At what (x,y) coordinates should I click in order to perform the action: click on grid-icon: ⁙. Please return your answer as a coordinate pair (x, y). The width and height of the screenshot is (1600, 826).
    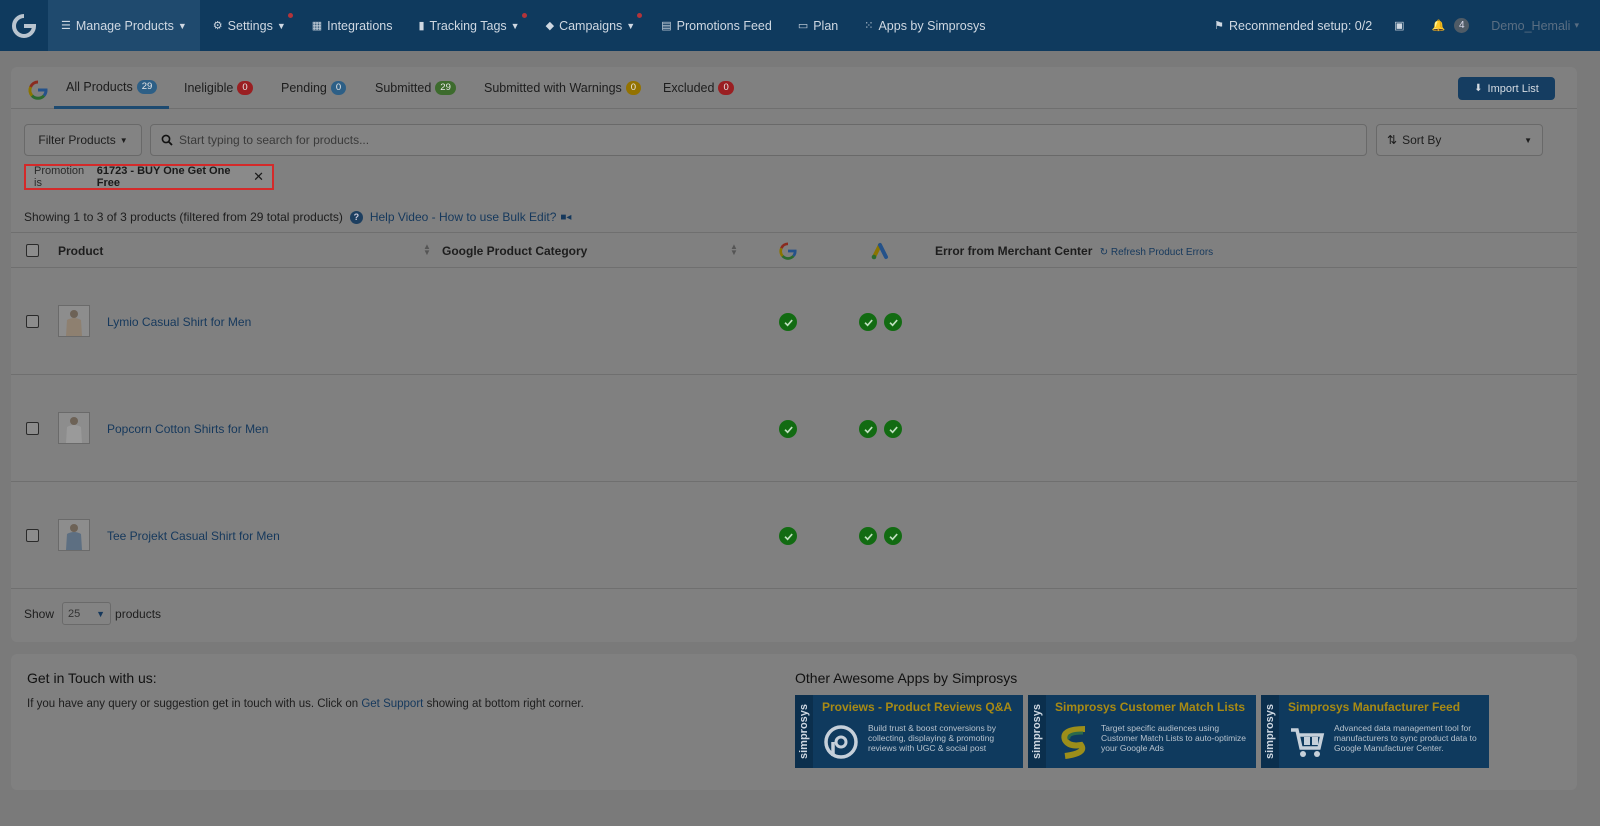
    Looking at the image, I should click on (869, 26).